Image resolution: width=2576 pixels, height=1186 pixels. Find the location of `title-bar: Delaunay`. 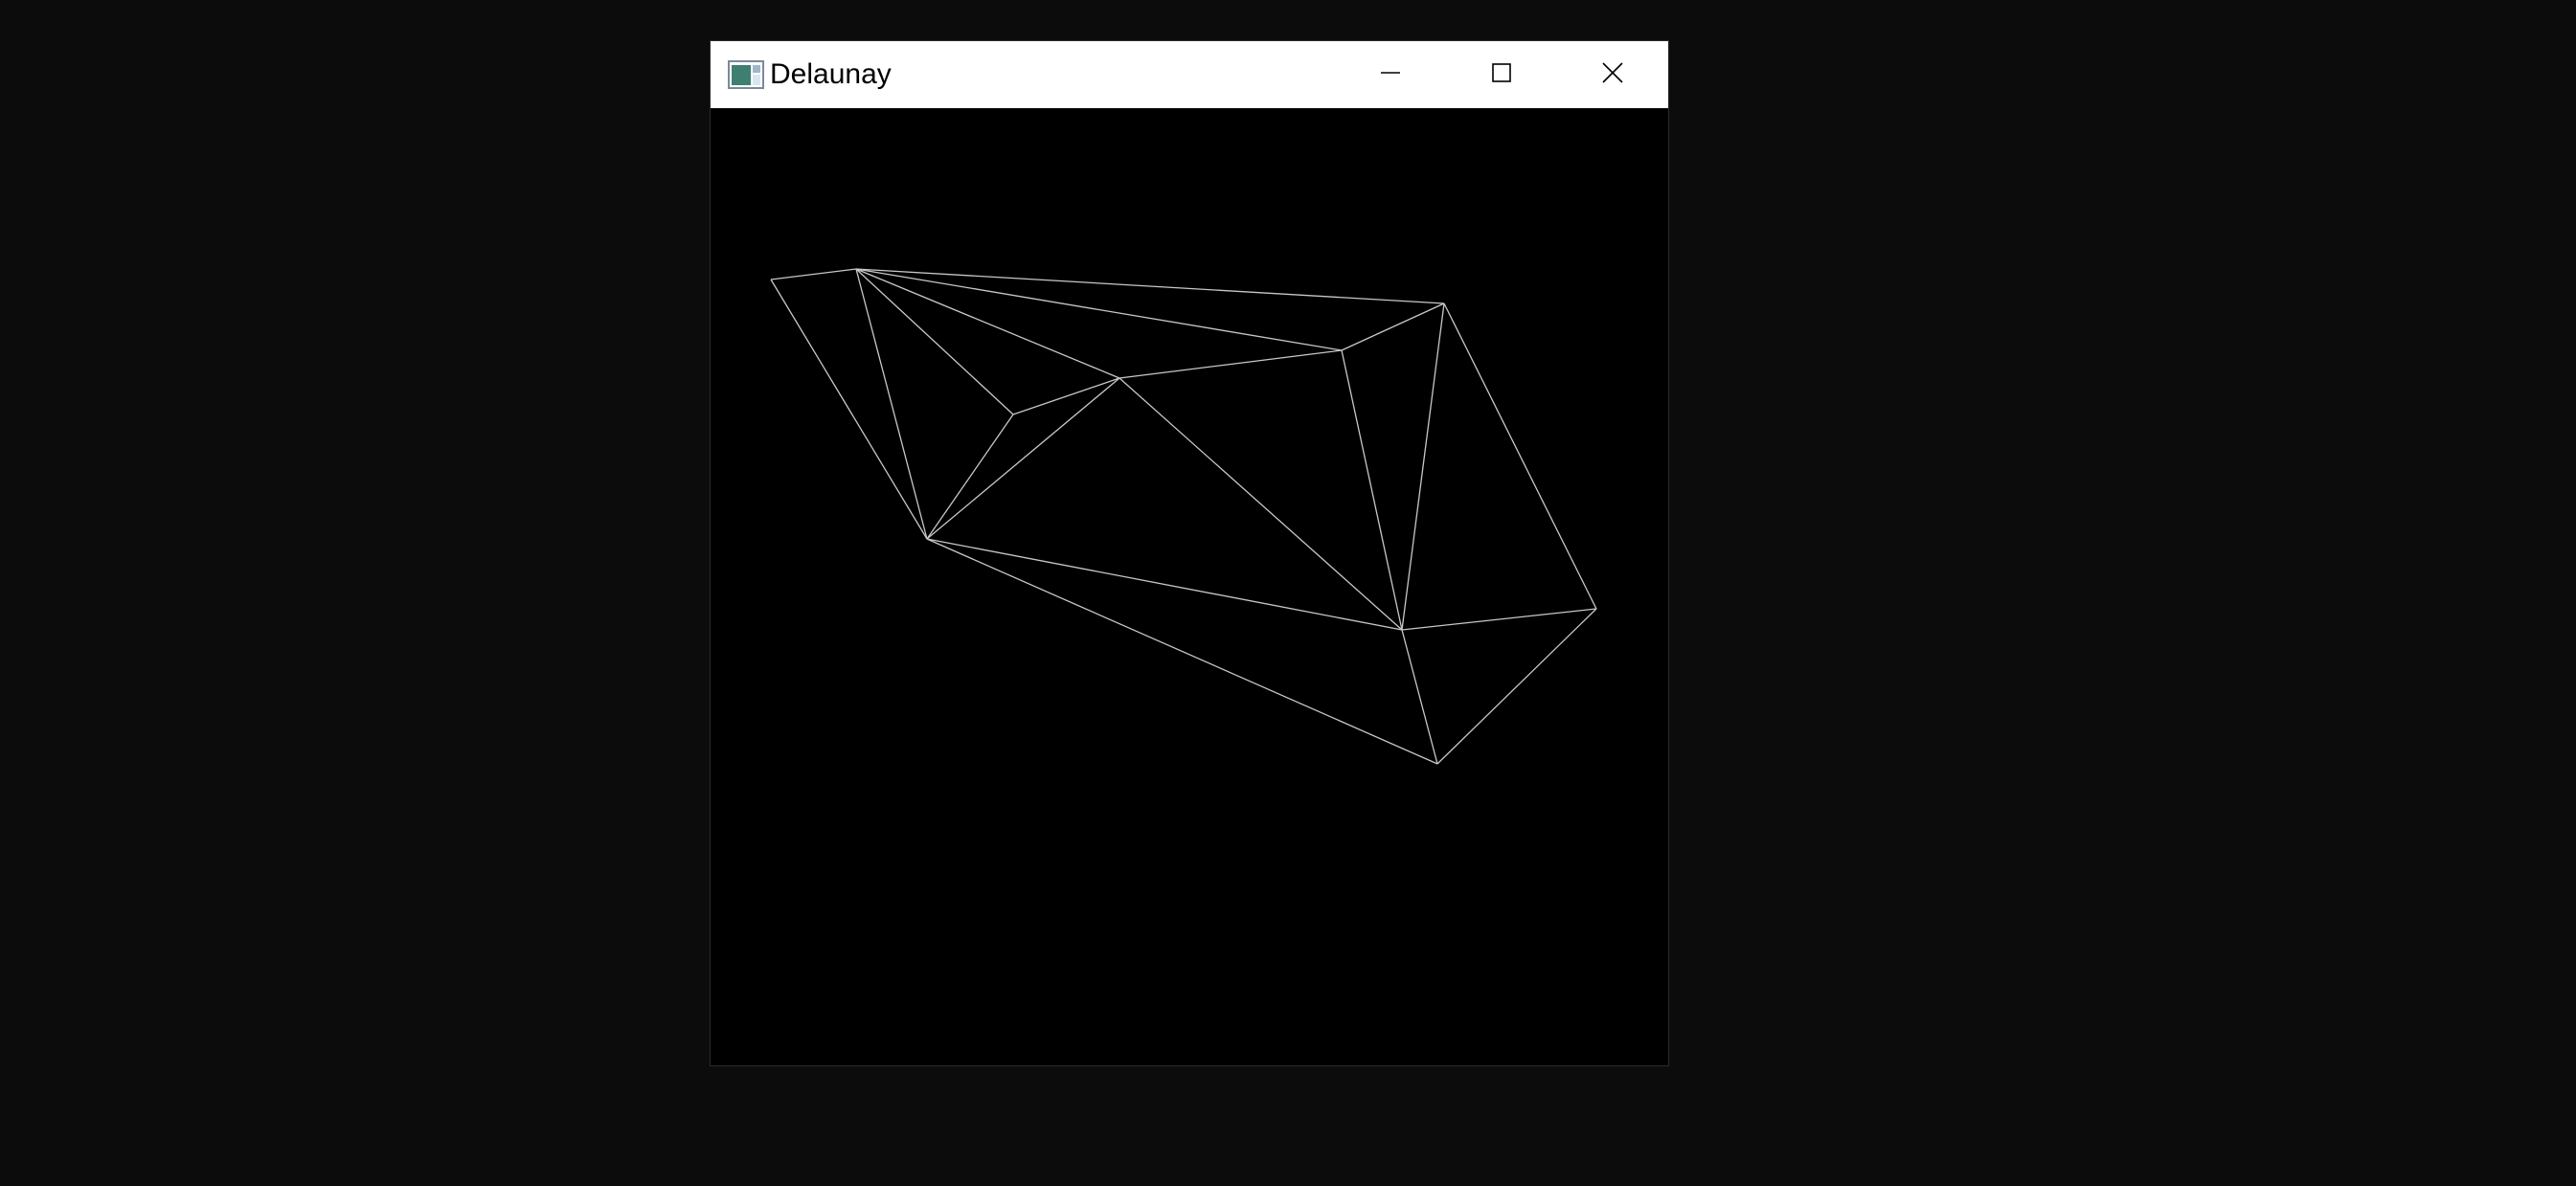

title-bar: Delaunay is located at coordinates (1189, 74).